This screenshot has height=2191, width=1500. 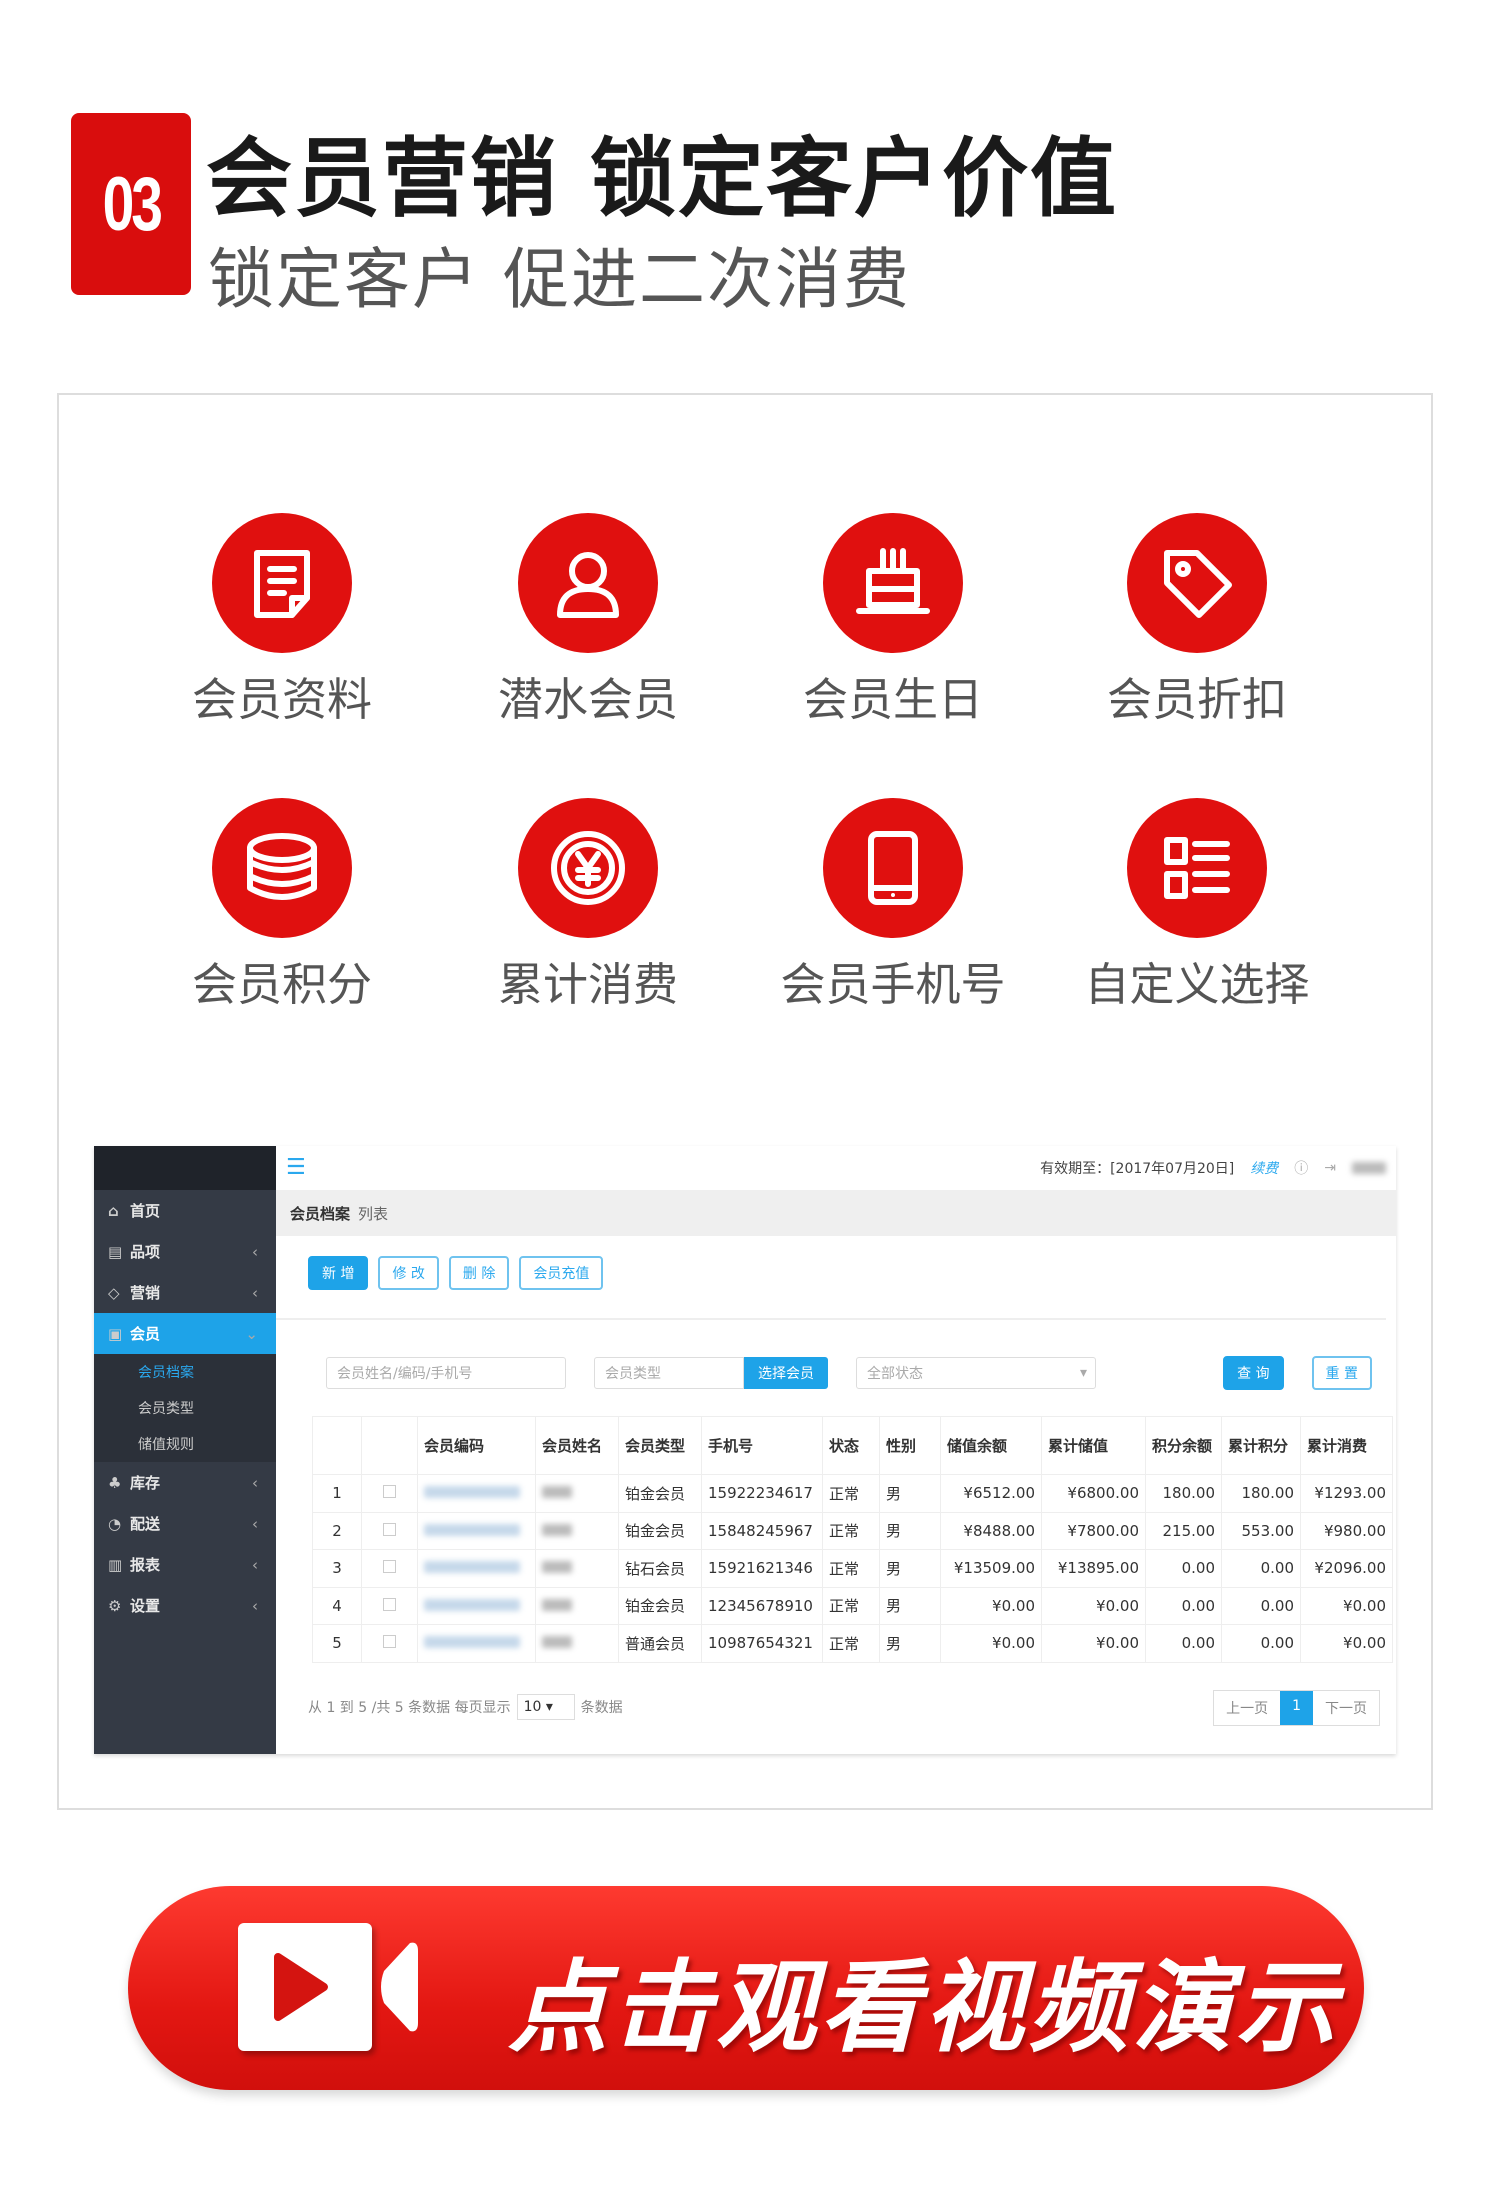 I want to click on column-header: 性别, so click(x=910, y=1445).